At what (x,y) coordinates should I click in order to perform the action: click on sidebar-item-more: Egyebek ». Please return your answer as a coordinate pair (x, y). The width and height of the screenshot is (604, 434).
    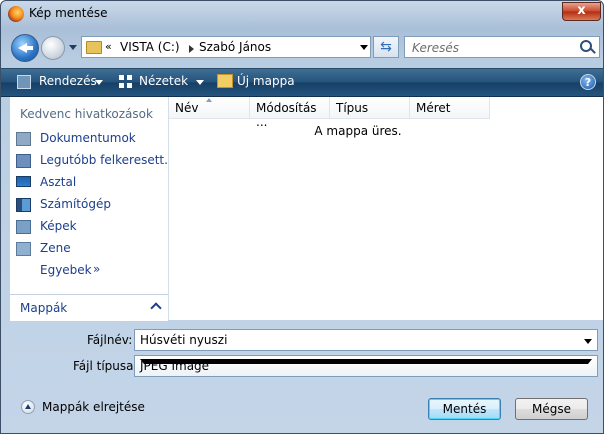
    Looking at the image, I should click on (91, 271).